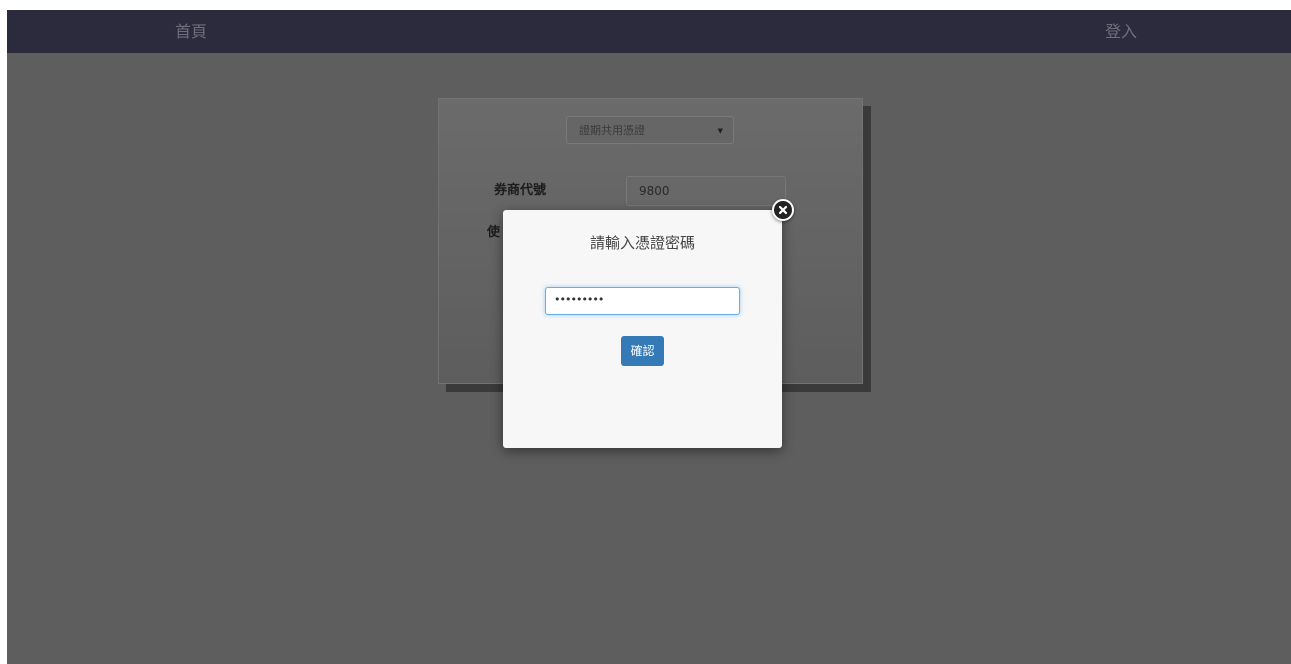  I want to click on certificate-password-modal: 請輸入憑證密碼 ••••••••• 確認, so click(642, 329).